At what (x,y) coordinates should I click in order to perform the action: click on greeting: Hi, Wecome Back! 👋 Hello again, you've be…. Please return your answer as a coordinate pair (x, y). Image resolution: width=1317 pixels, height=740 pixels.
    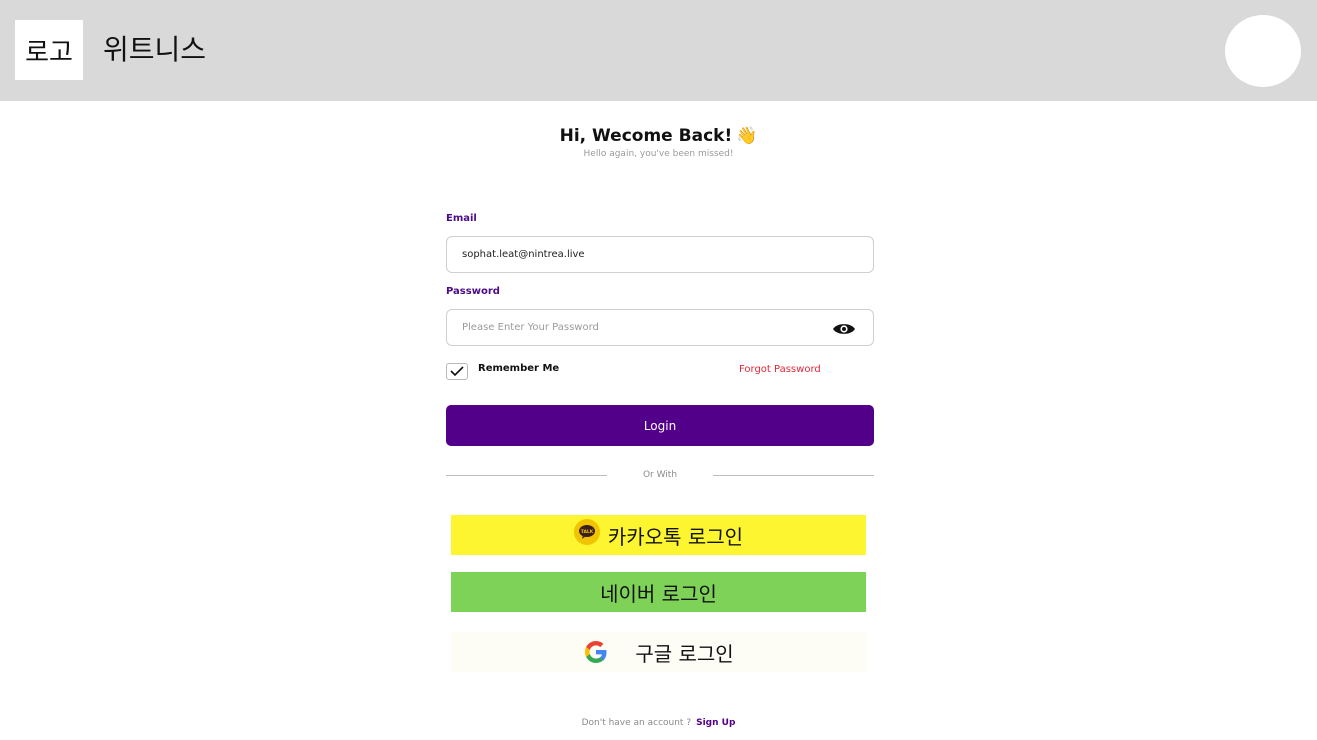
    Looking at the image, I should click on (658, 142).